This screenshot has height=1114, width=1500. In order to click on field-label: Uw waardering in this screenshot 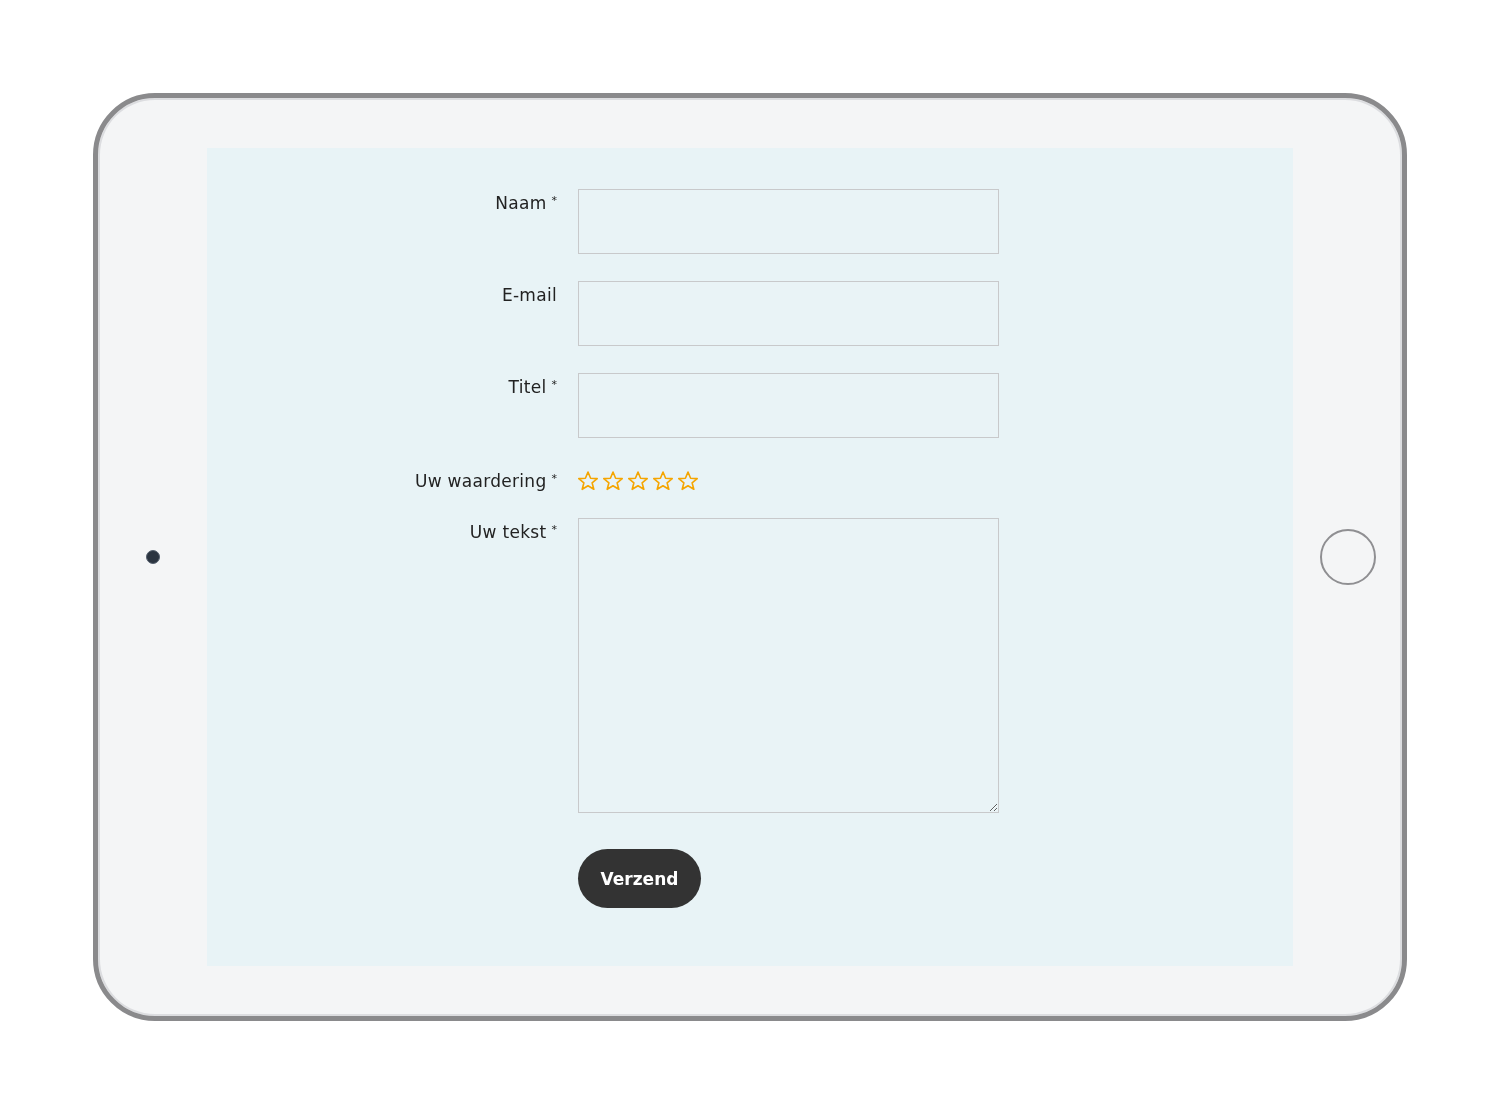, I will do `click(480, 481)`.